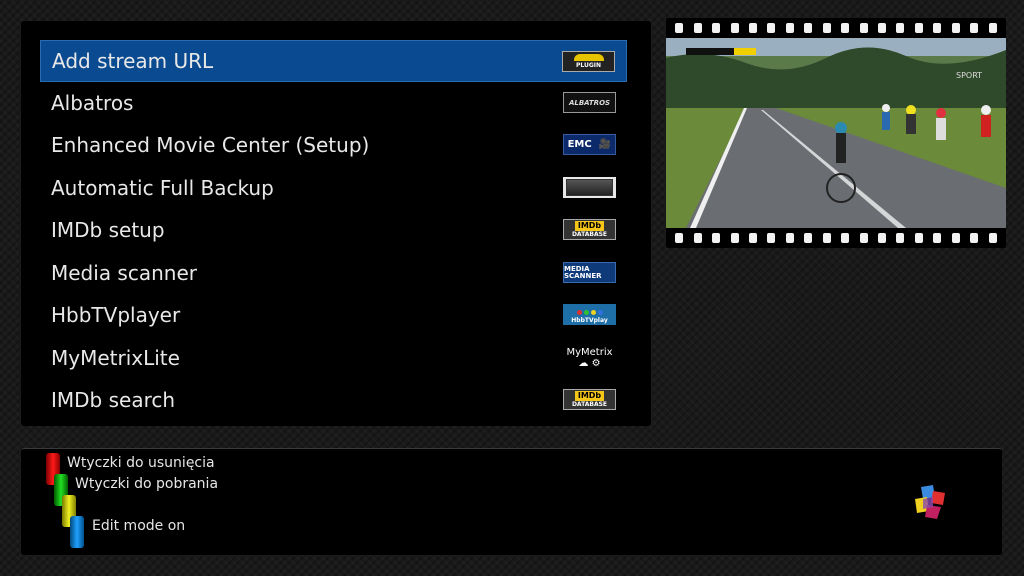 This screenshot has width=1024, height=576. Describe the element at coordinates (115, 358) in the screenshot. I see `menu-item-label: MyMetrixLite` at that location.